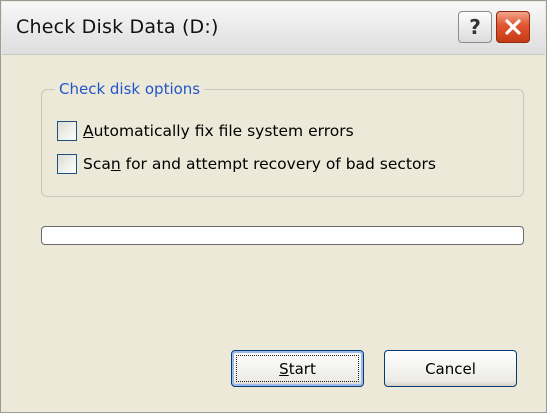  I want to click on cancel-button: Cancel, so click(450, 368).